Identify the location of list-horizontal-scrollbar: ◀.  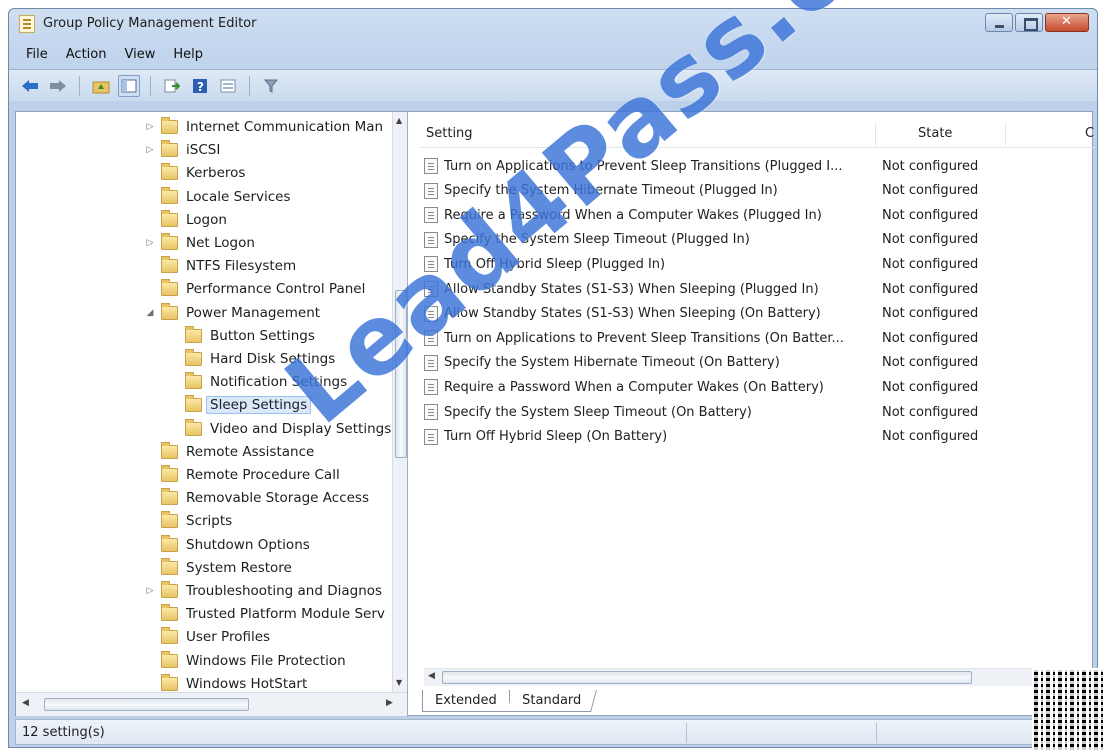
(756, 677).